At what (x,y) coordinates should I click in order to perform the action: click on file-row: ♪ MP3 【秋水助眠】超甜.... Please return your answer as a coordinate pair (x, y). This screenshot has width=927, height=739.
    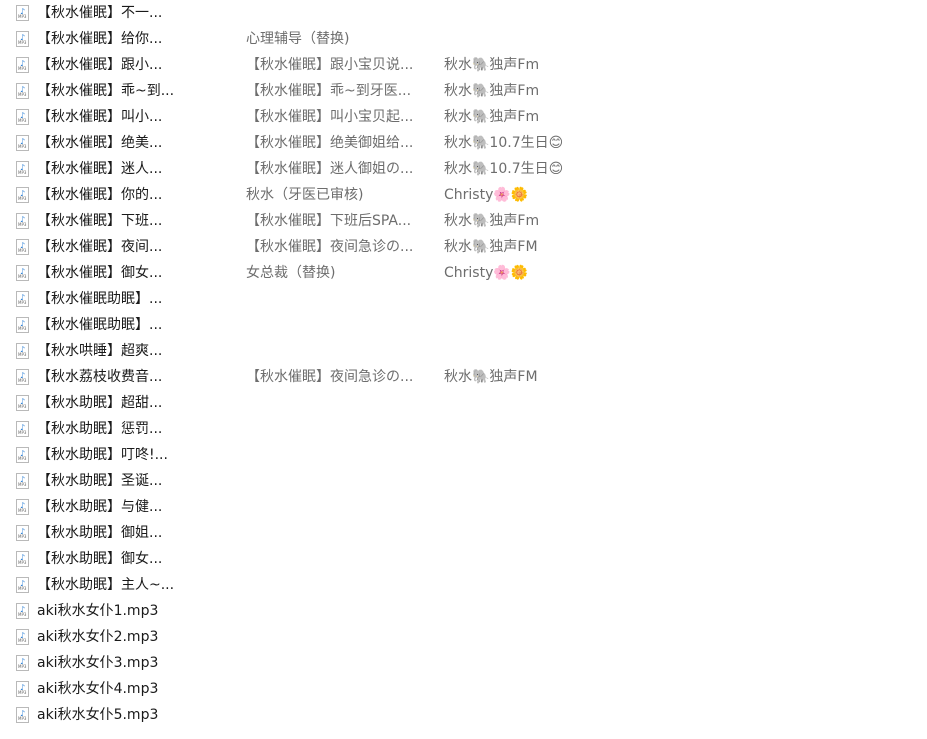
    Looking at the image, I should click on (463, 403).